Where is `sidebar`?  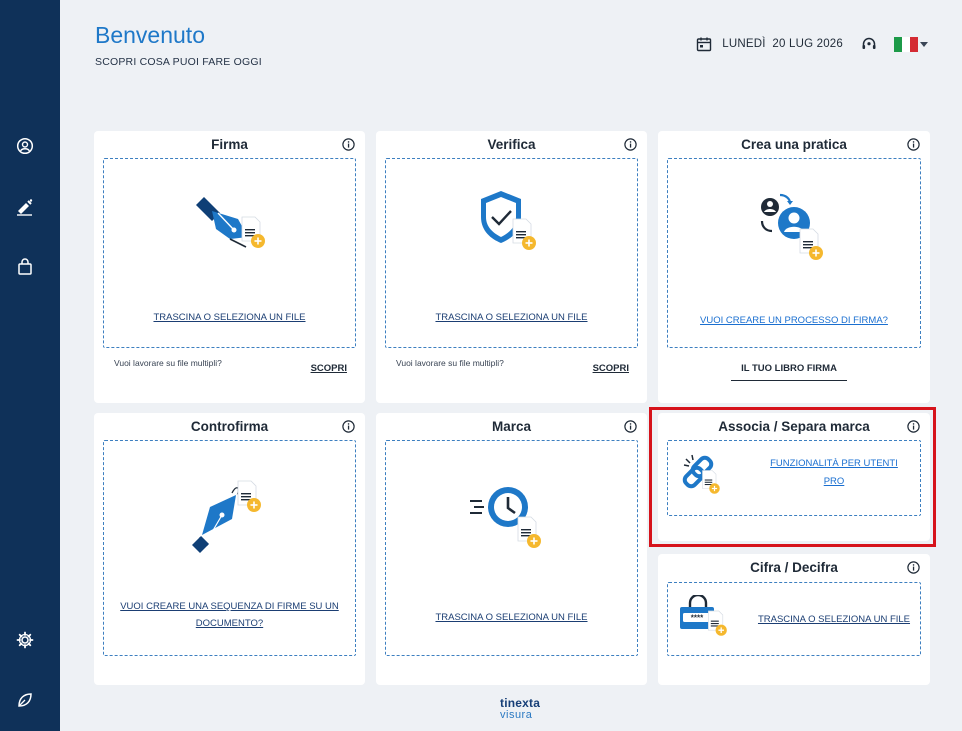 sidebar is located at coordinates (30, 365).